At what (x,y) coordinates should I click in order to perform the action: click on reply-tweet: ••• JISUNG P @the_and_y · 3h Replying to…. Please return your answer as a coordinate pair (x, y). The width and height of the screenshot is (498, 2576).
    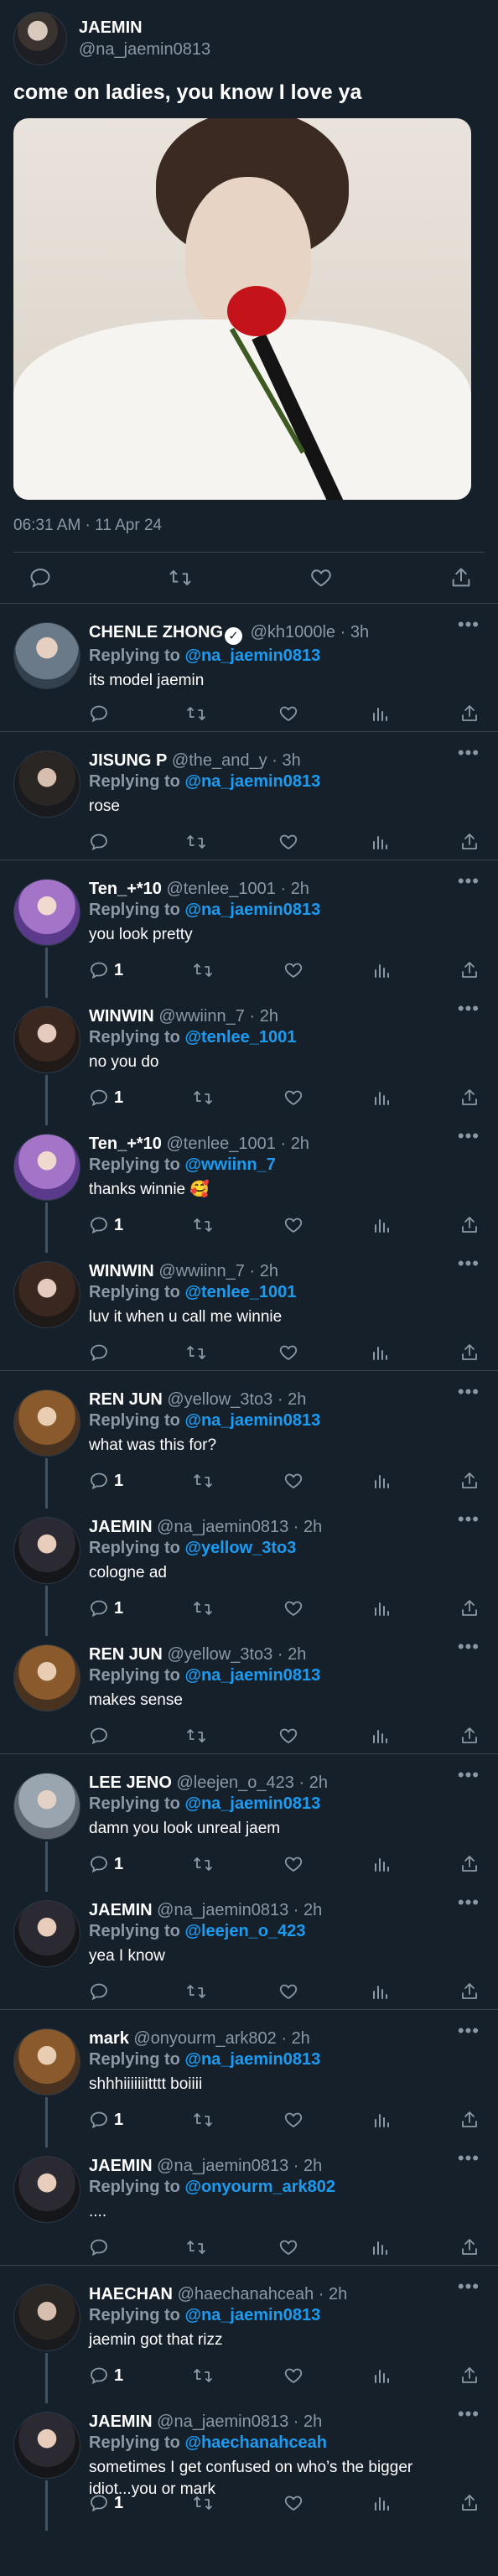
    Looking at the image, I should click on (249, 796).